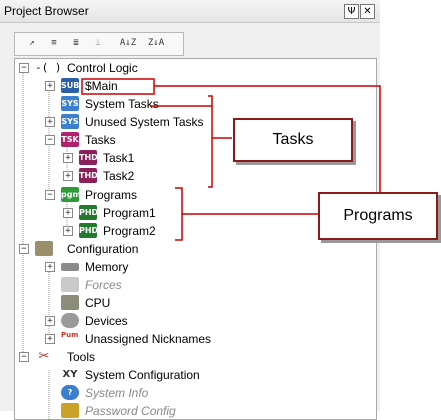 This screenshot has height=420, width=441. Describe the element at coordinates (128, 43) in the screenshot. I see `sort-ascending-icon: A↓Z` at that location.